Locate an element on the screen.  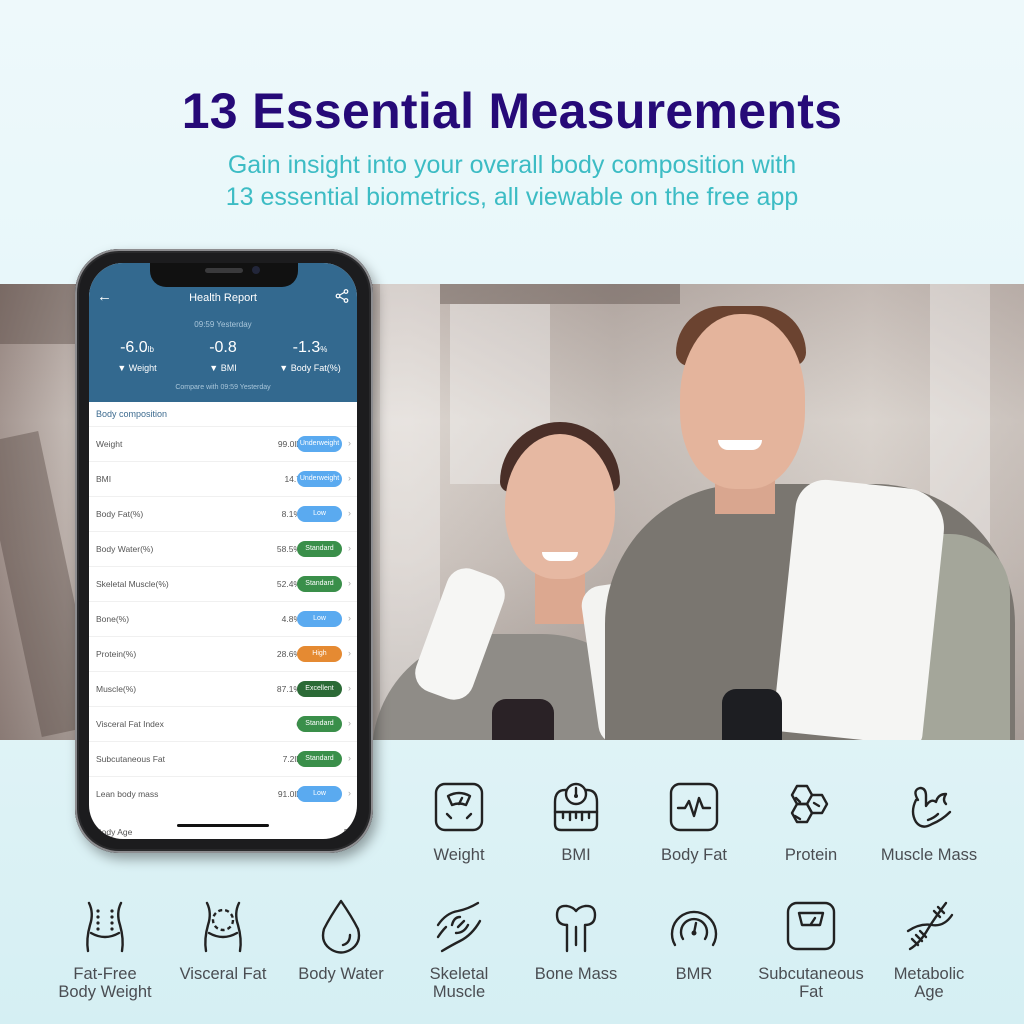
report-timestamp: 09:59 Yesterday is located at coordinates (223, 324).